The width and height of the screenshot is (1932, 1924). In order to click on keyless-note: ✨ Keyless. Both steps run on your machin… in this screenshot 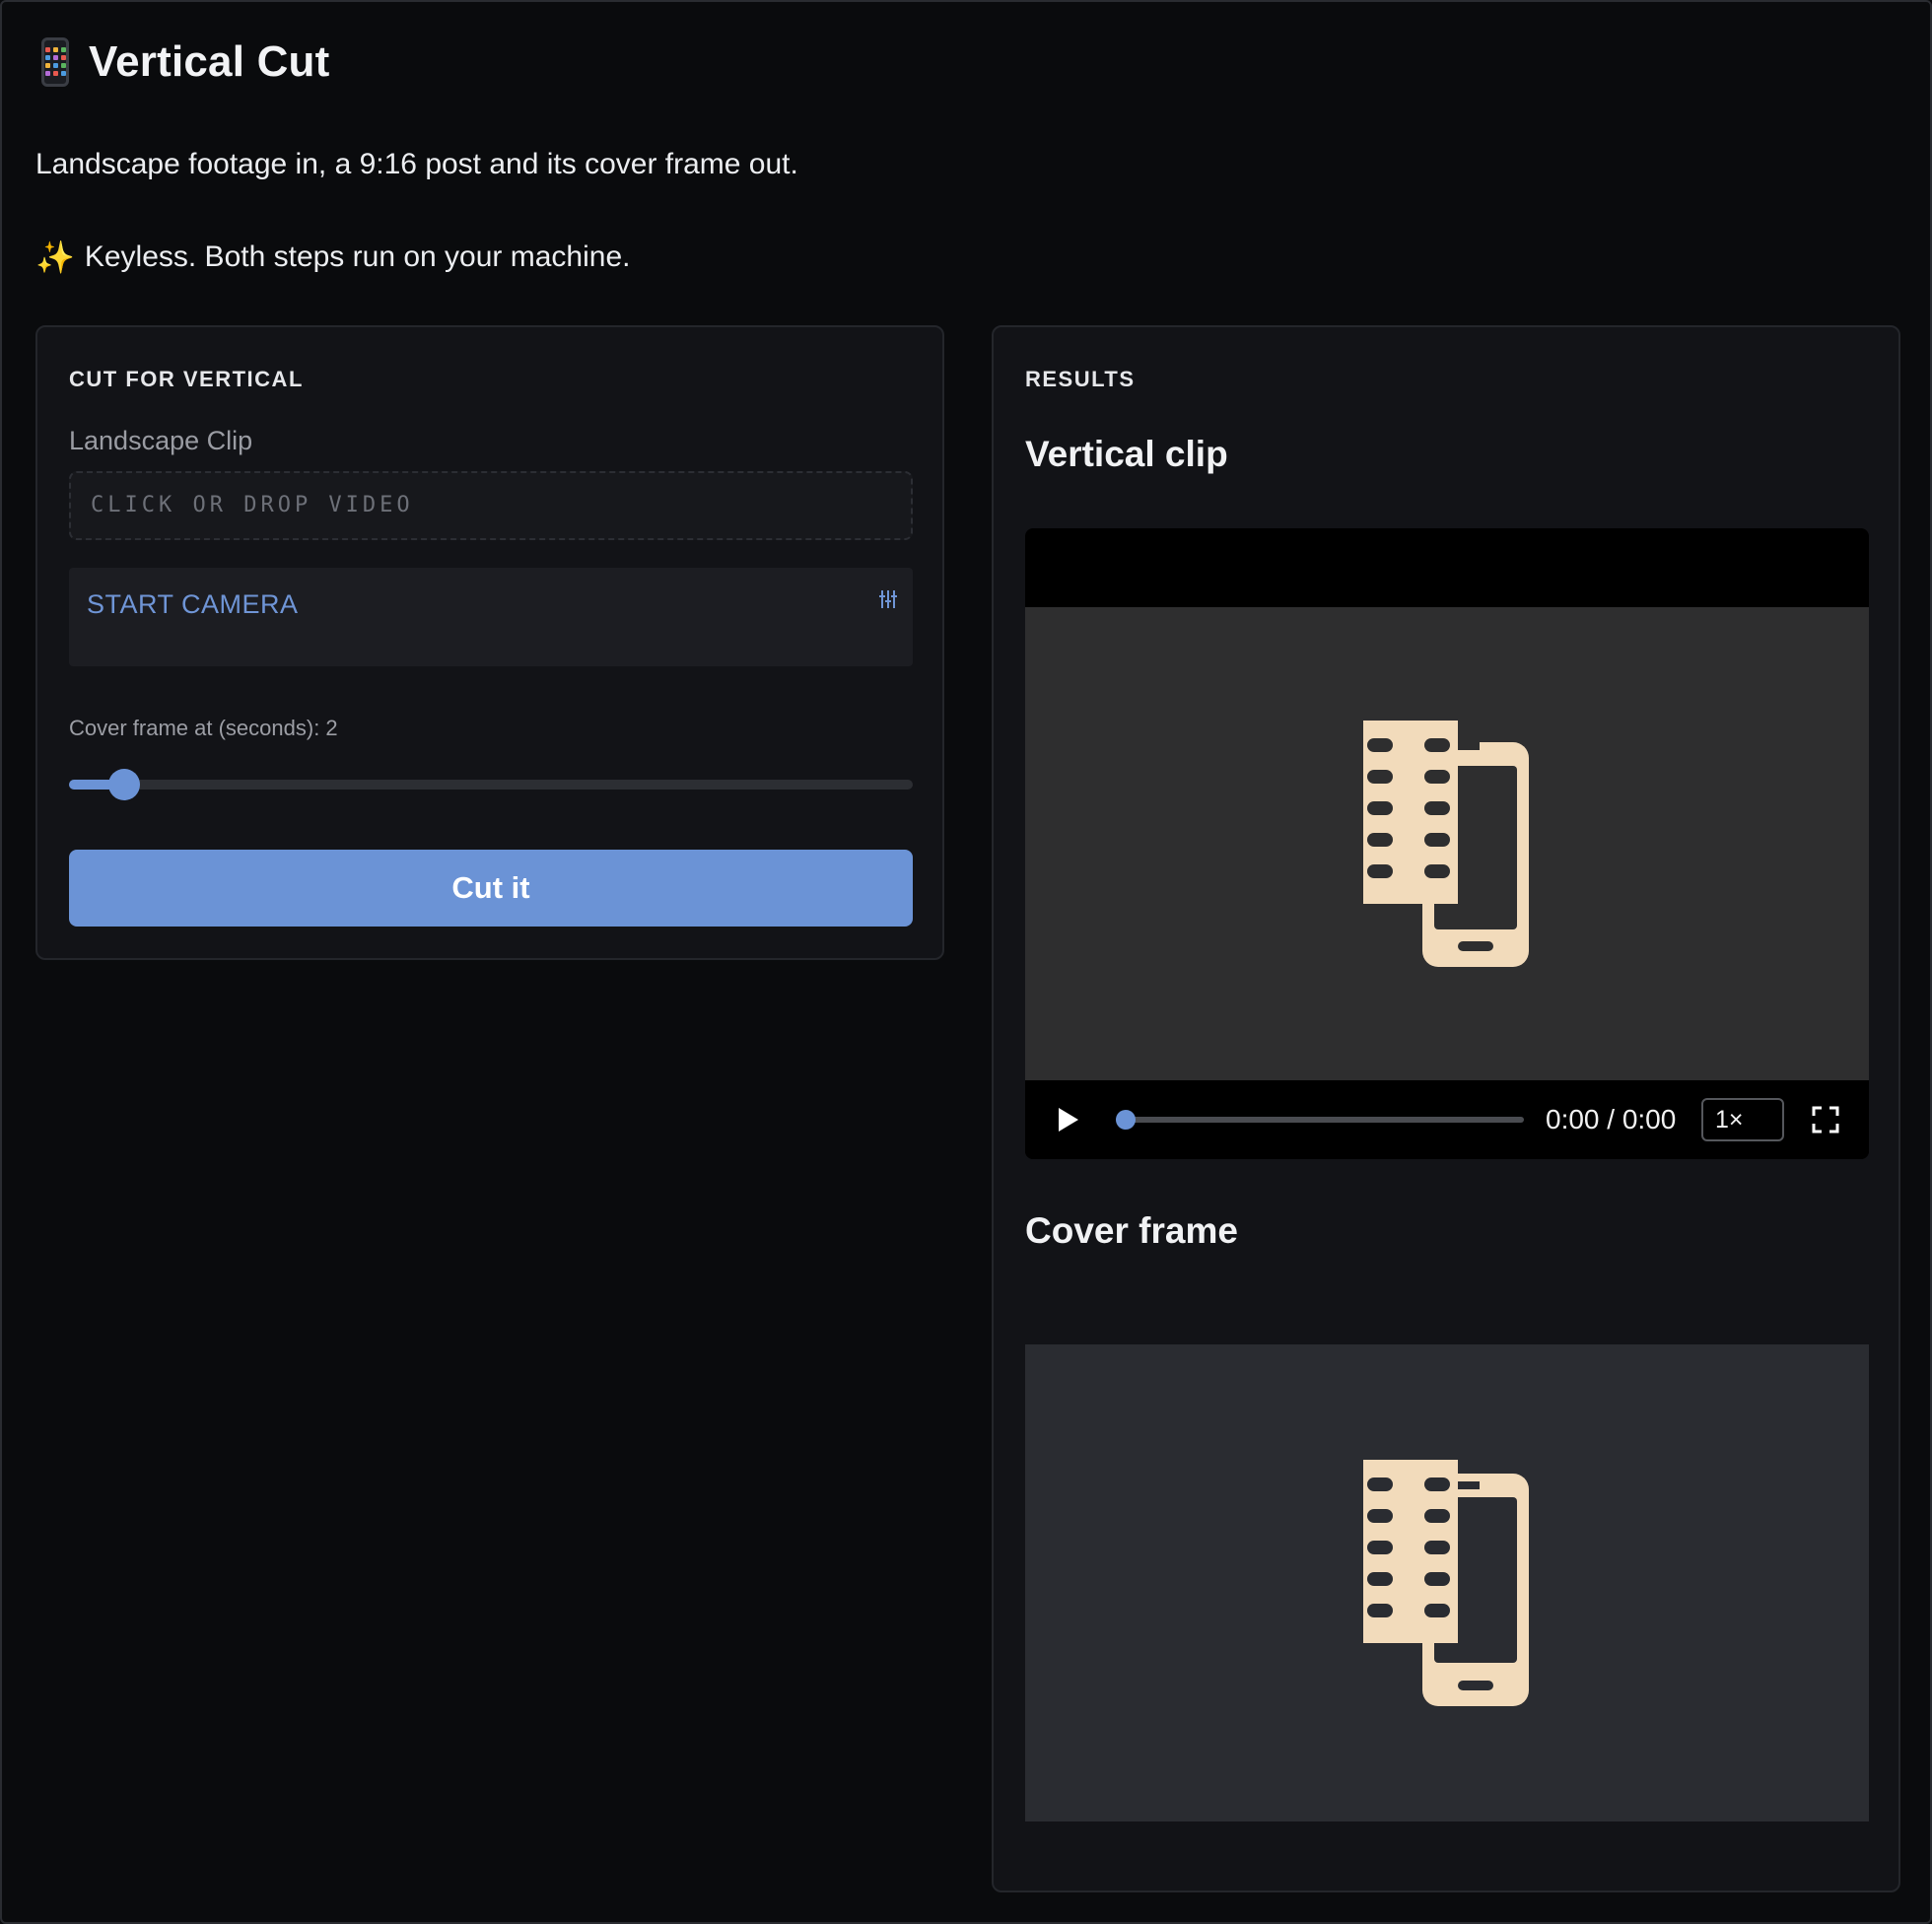, I will do `click(333, 257)`.